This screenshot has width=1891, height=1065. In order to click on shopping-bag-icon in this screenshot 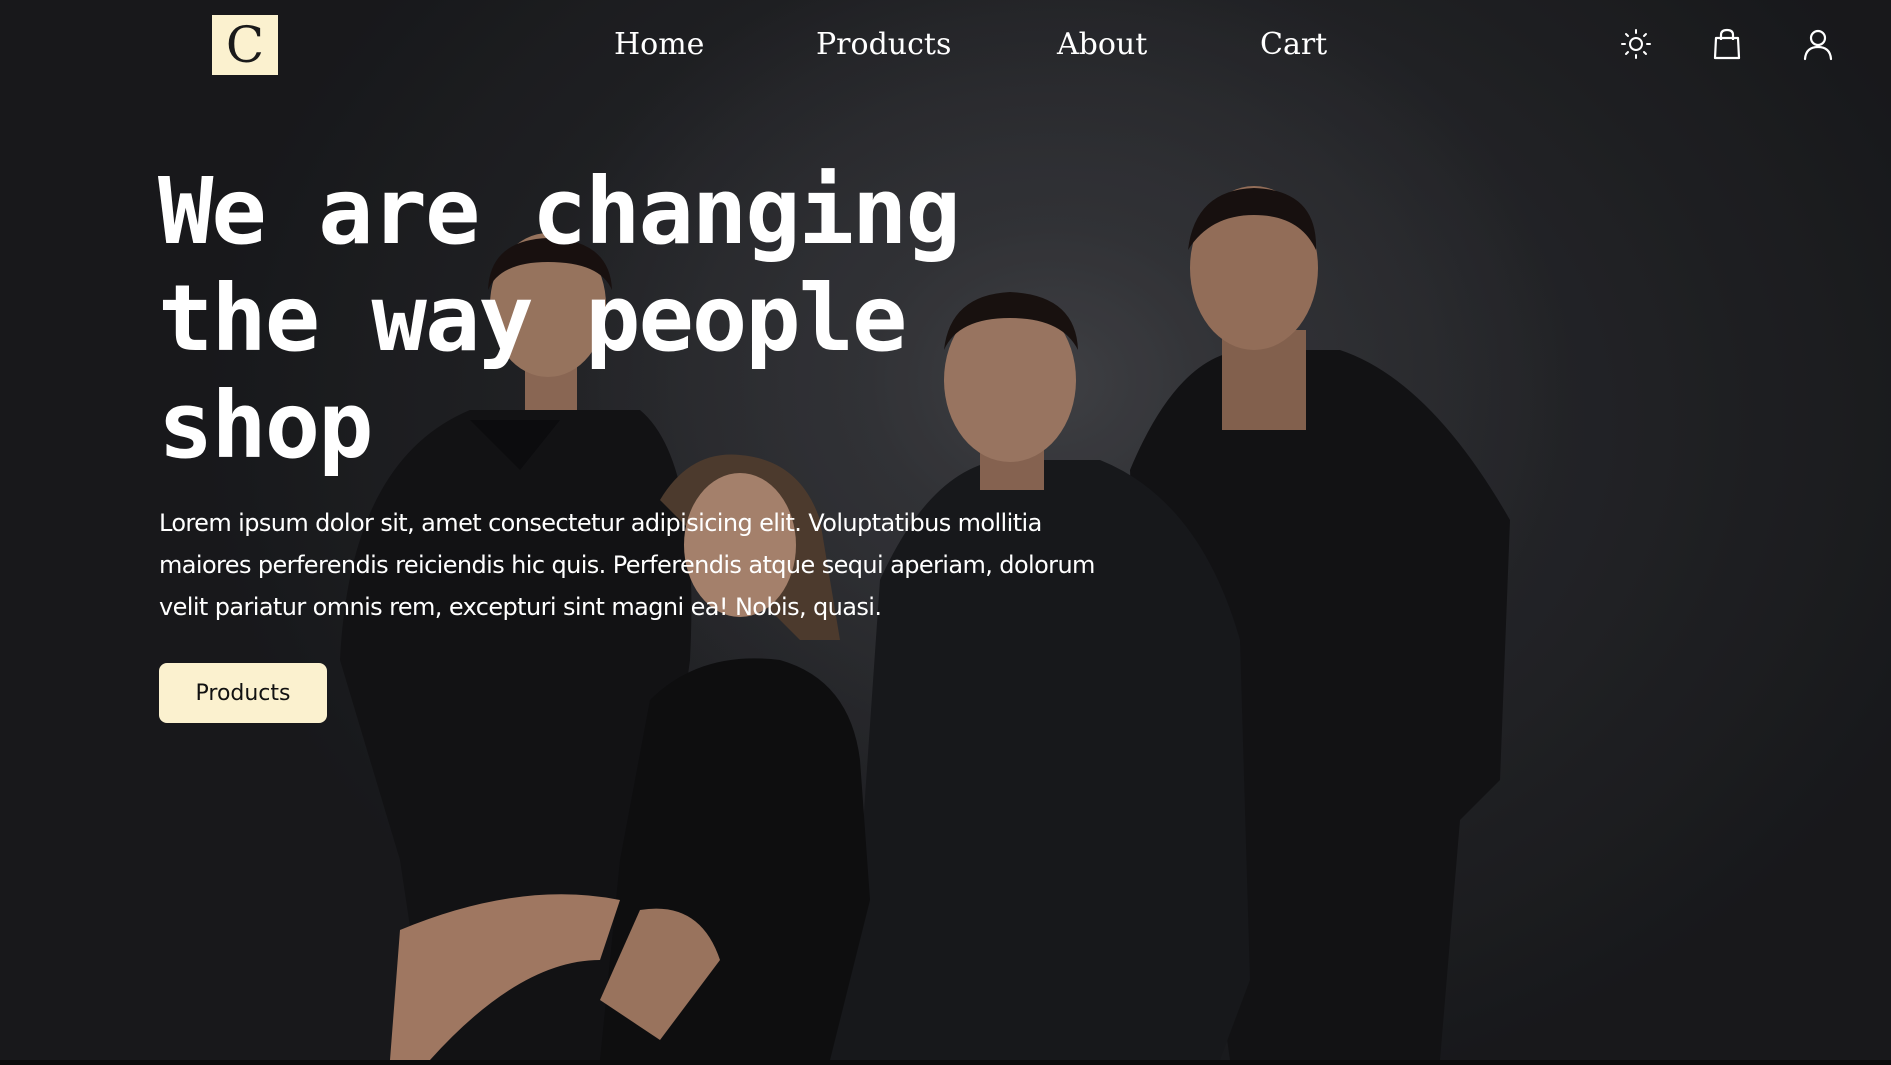, I will do `click(1727, 44)`.